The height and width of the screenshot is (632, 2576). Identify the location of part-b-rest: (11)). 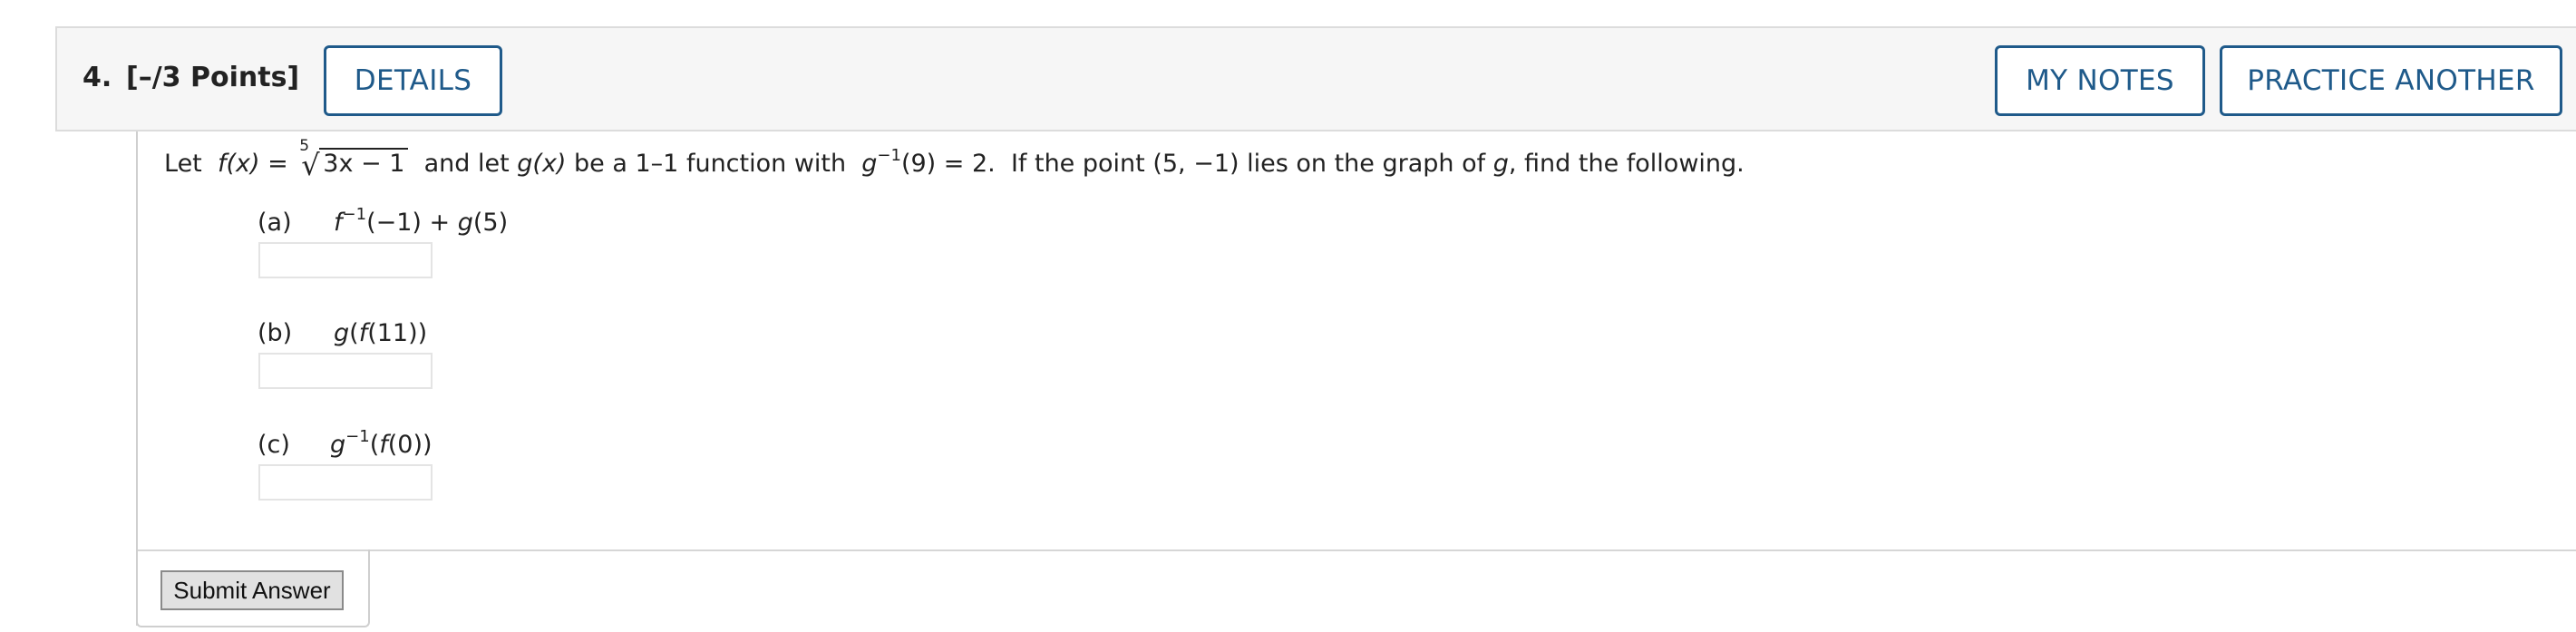
(397, 333).